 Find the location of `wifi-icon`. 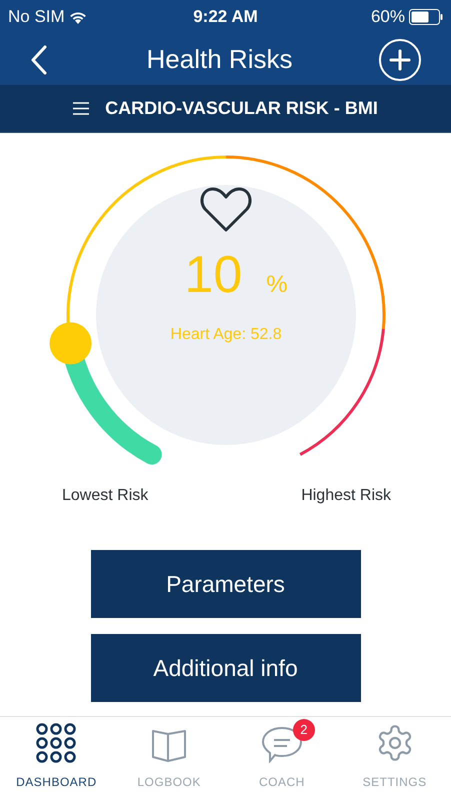

wifi-icon is located at coordinates (77, 17).